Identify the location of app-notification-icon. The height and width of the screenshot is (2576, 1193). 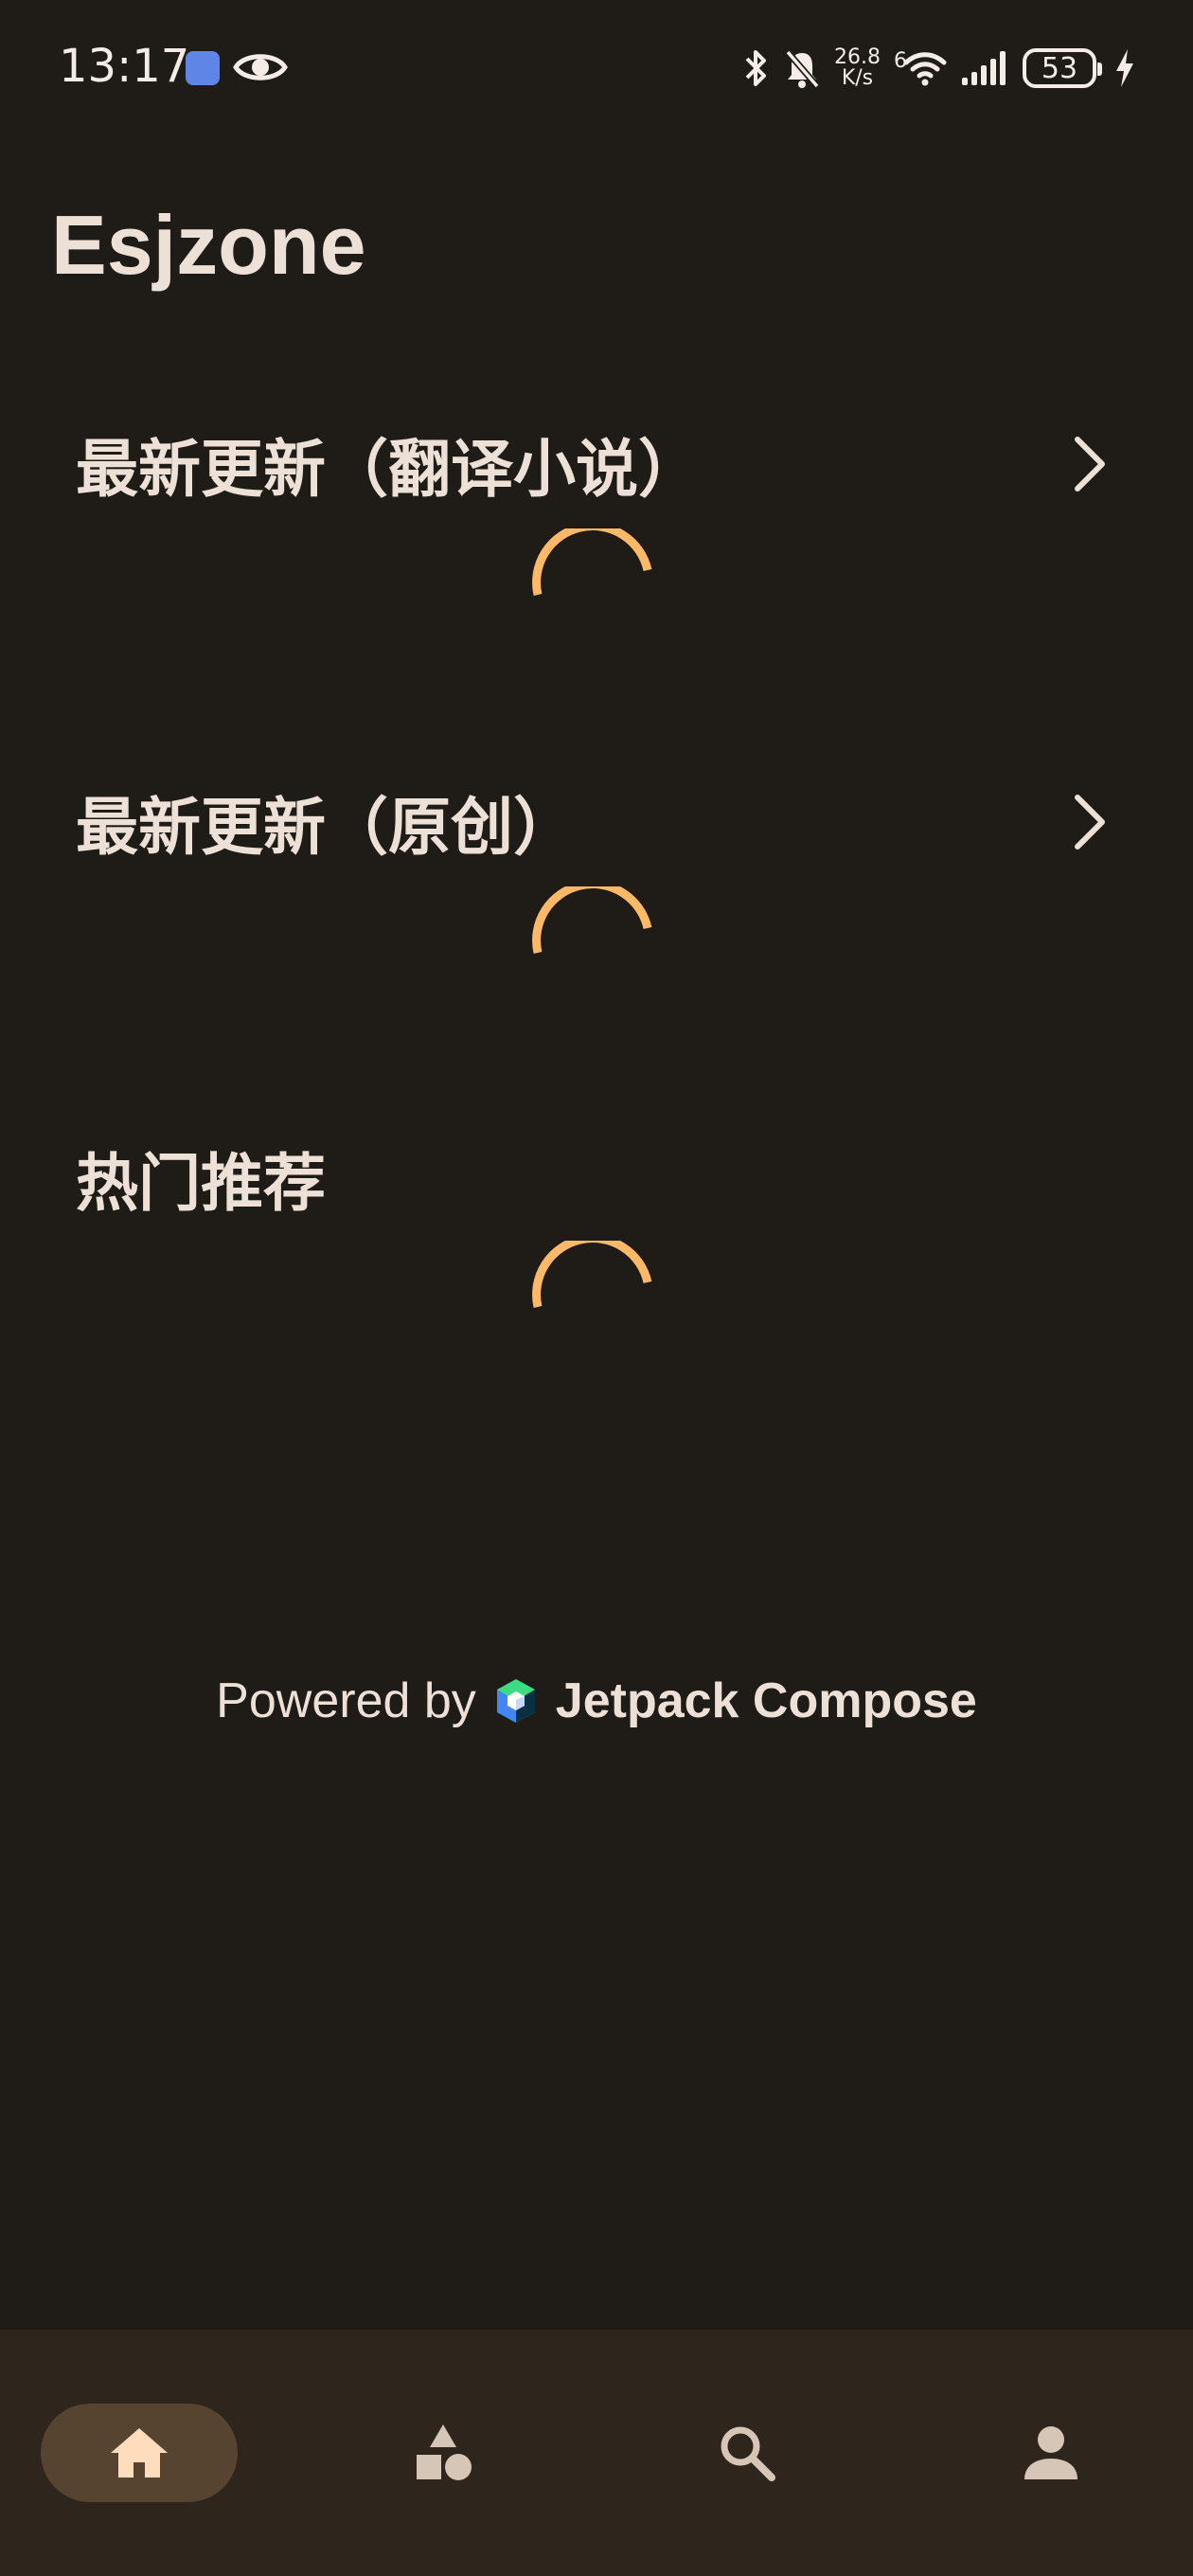
(203, 68).